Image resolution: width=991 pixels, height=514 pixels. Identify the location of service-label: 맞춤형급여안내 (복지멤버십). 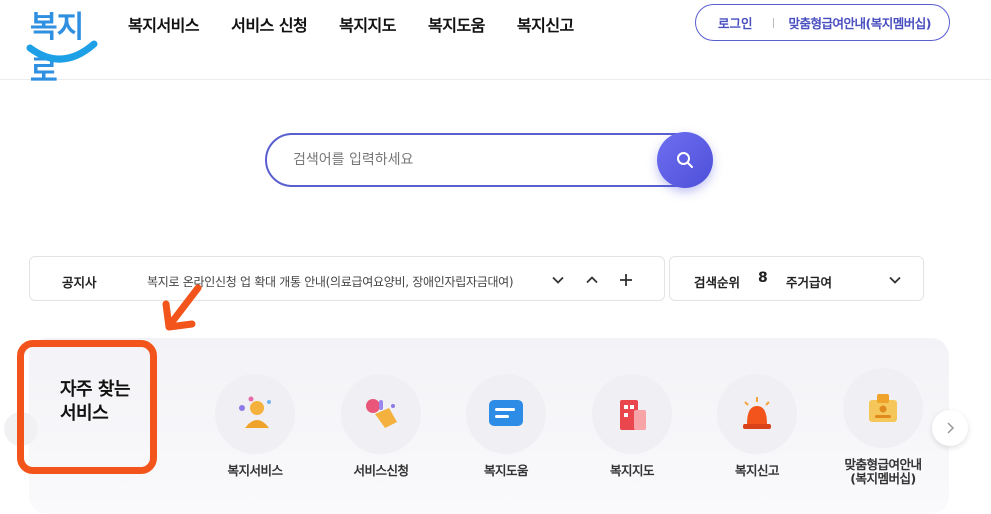
(883, 472).